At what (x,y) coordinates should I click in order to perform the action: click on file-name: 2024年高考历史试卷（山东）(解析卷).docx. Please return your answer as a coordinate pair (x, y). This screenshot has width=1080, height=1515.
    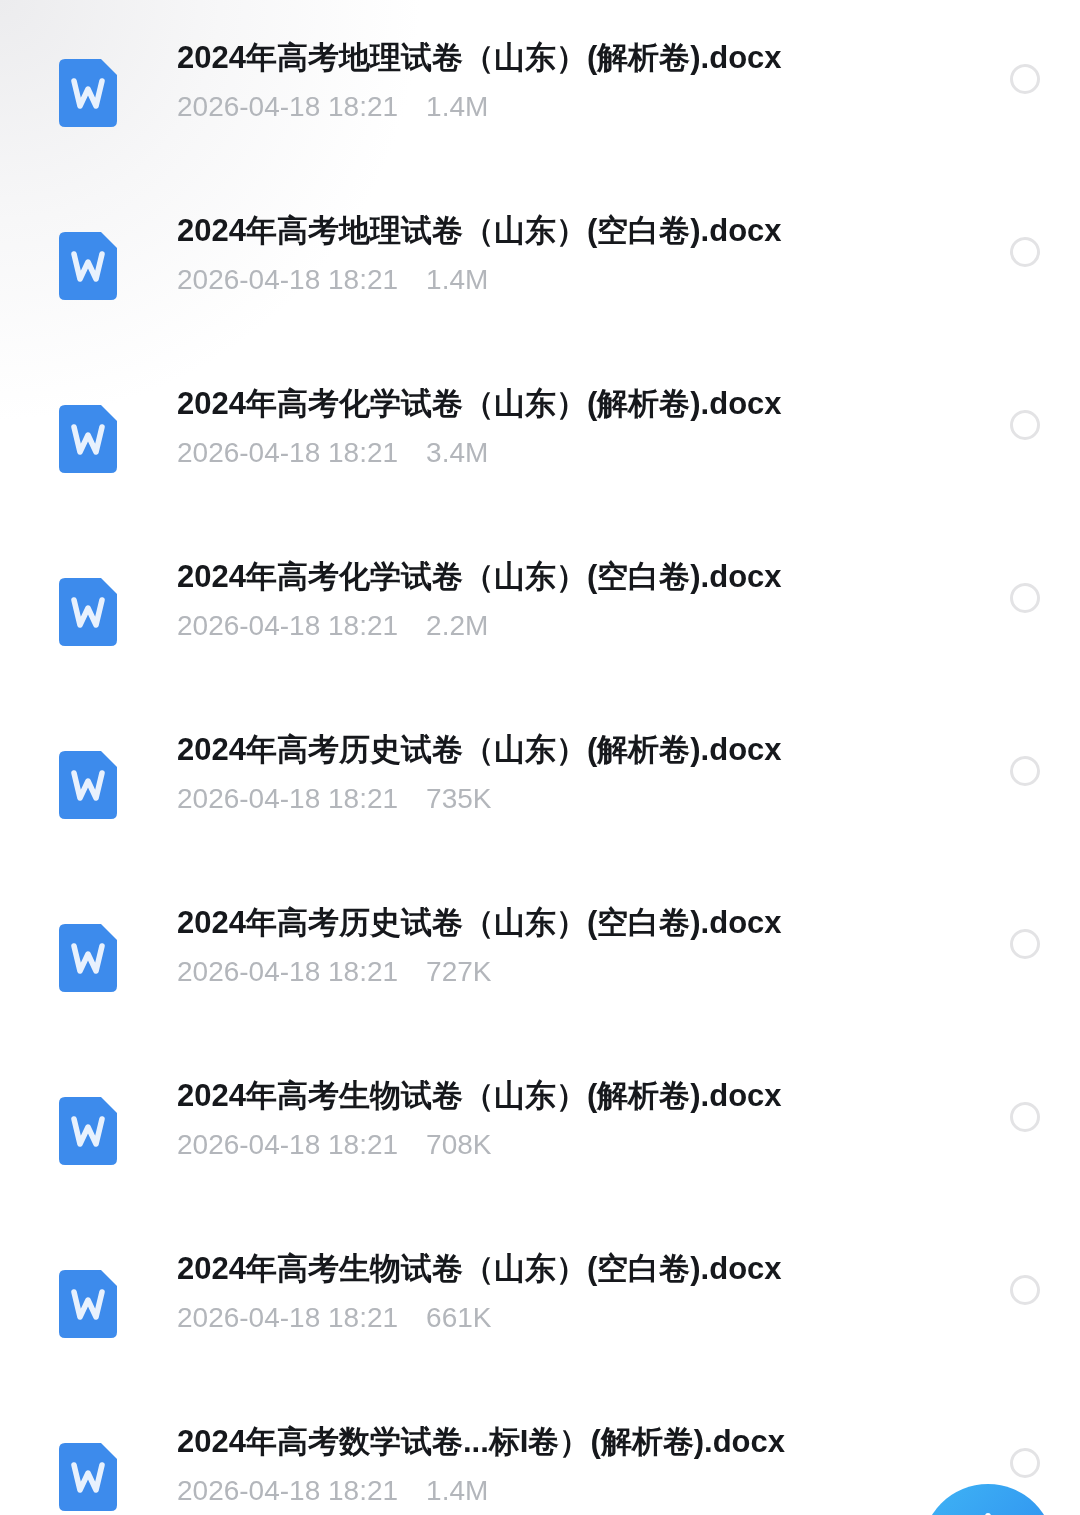
    Looking at the image, I should click on (593, 749).